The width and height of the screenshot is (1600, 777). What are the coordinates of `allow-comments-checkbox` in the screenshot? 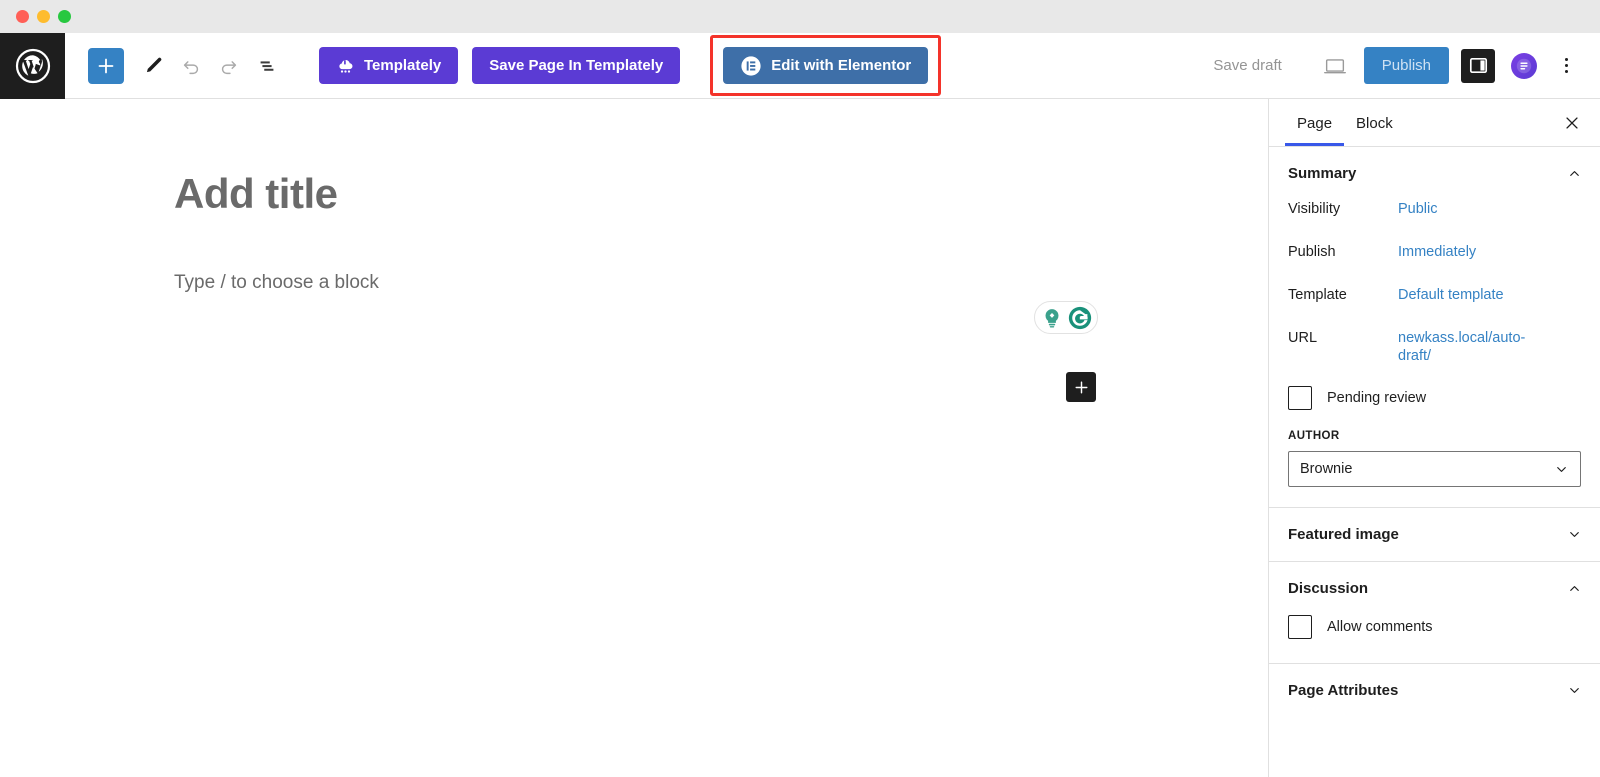 It's located at (1300, 627).